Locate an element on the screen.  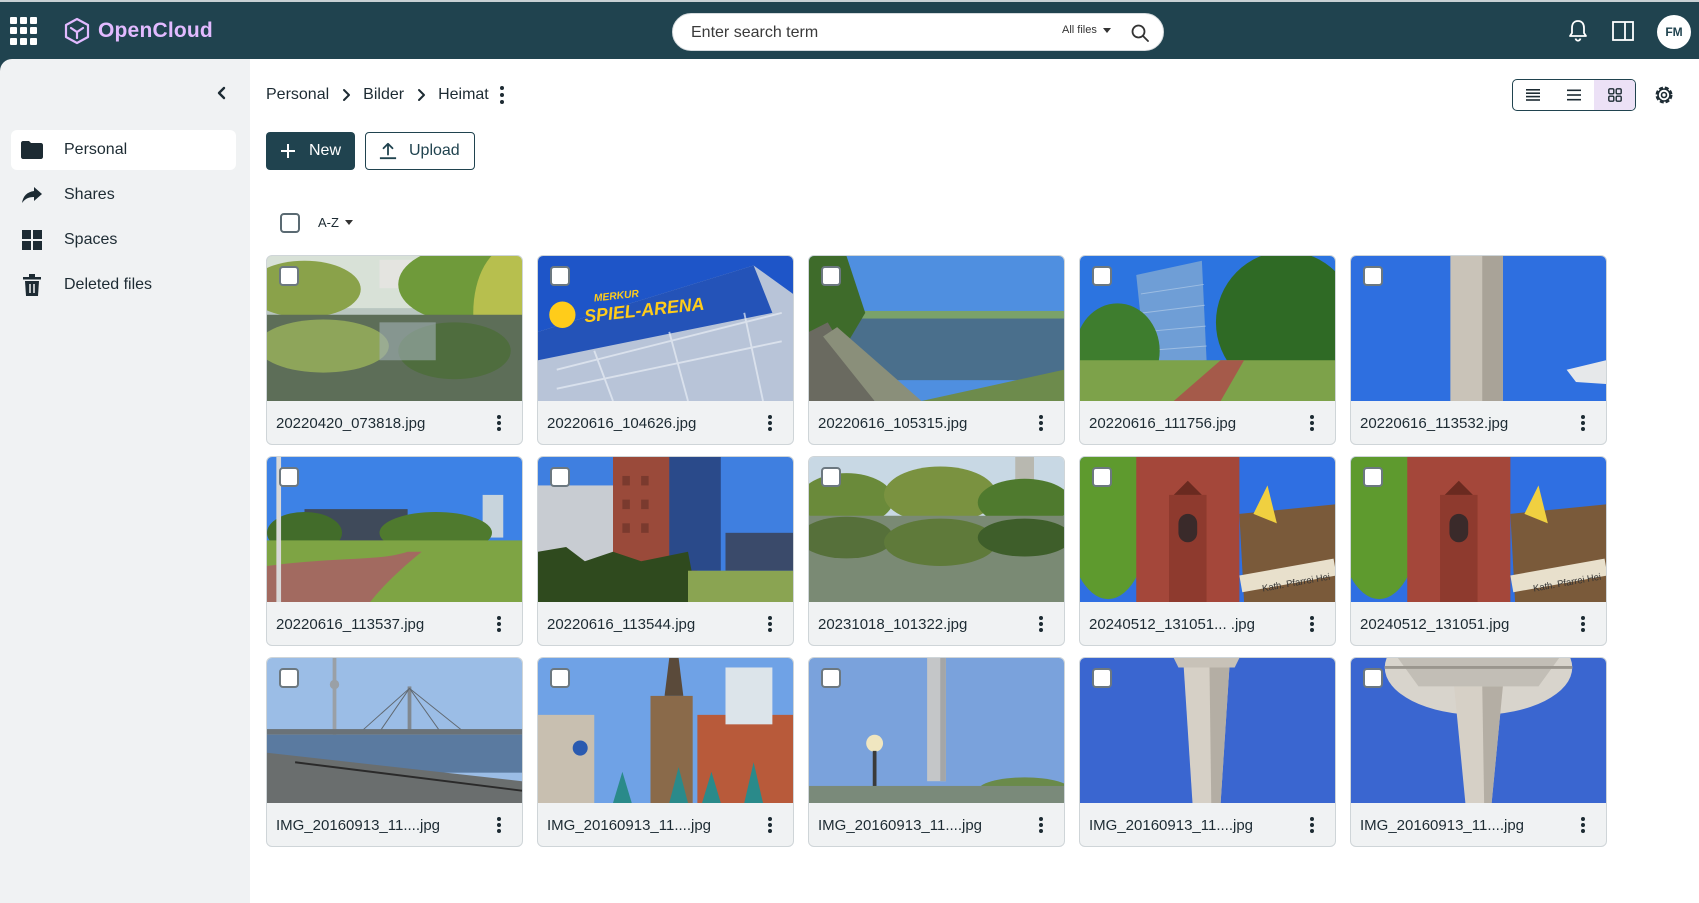
sidebar-panel-icon is located at coordinates (1623, 31).